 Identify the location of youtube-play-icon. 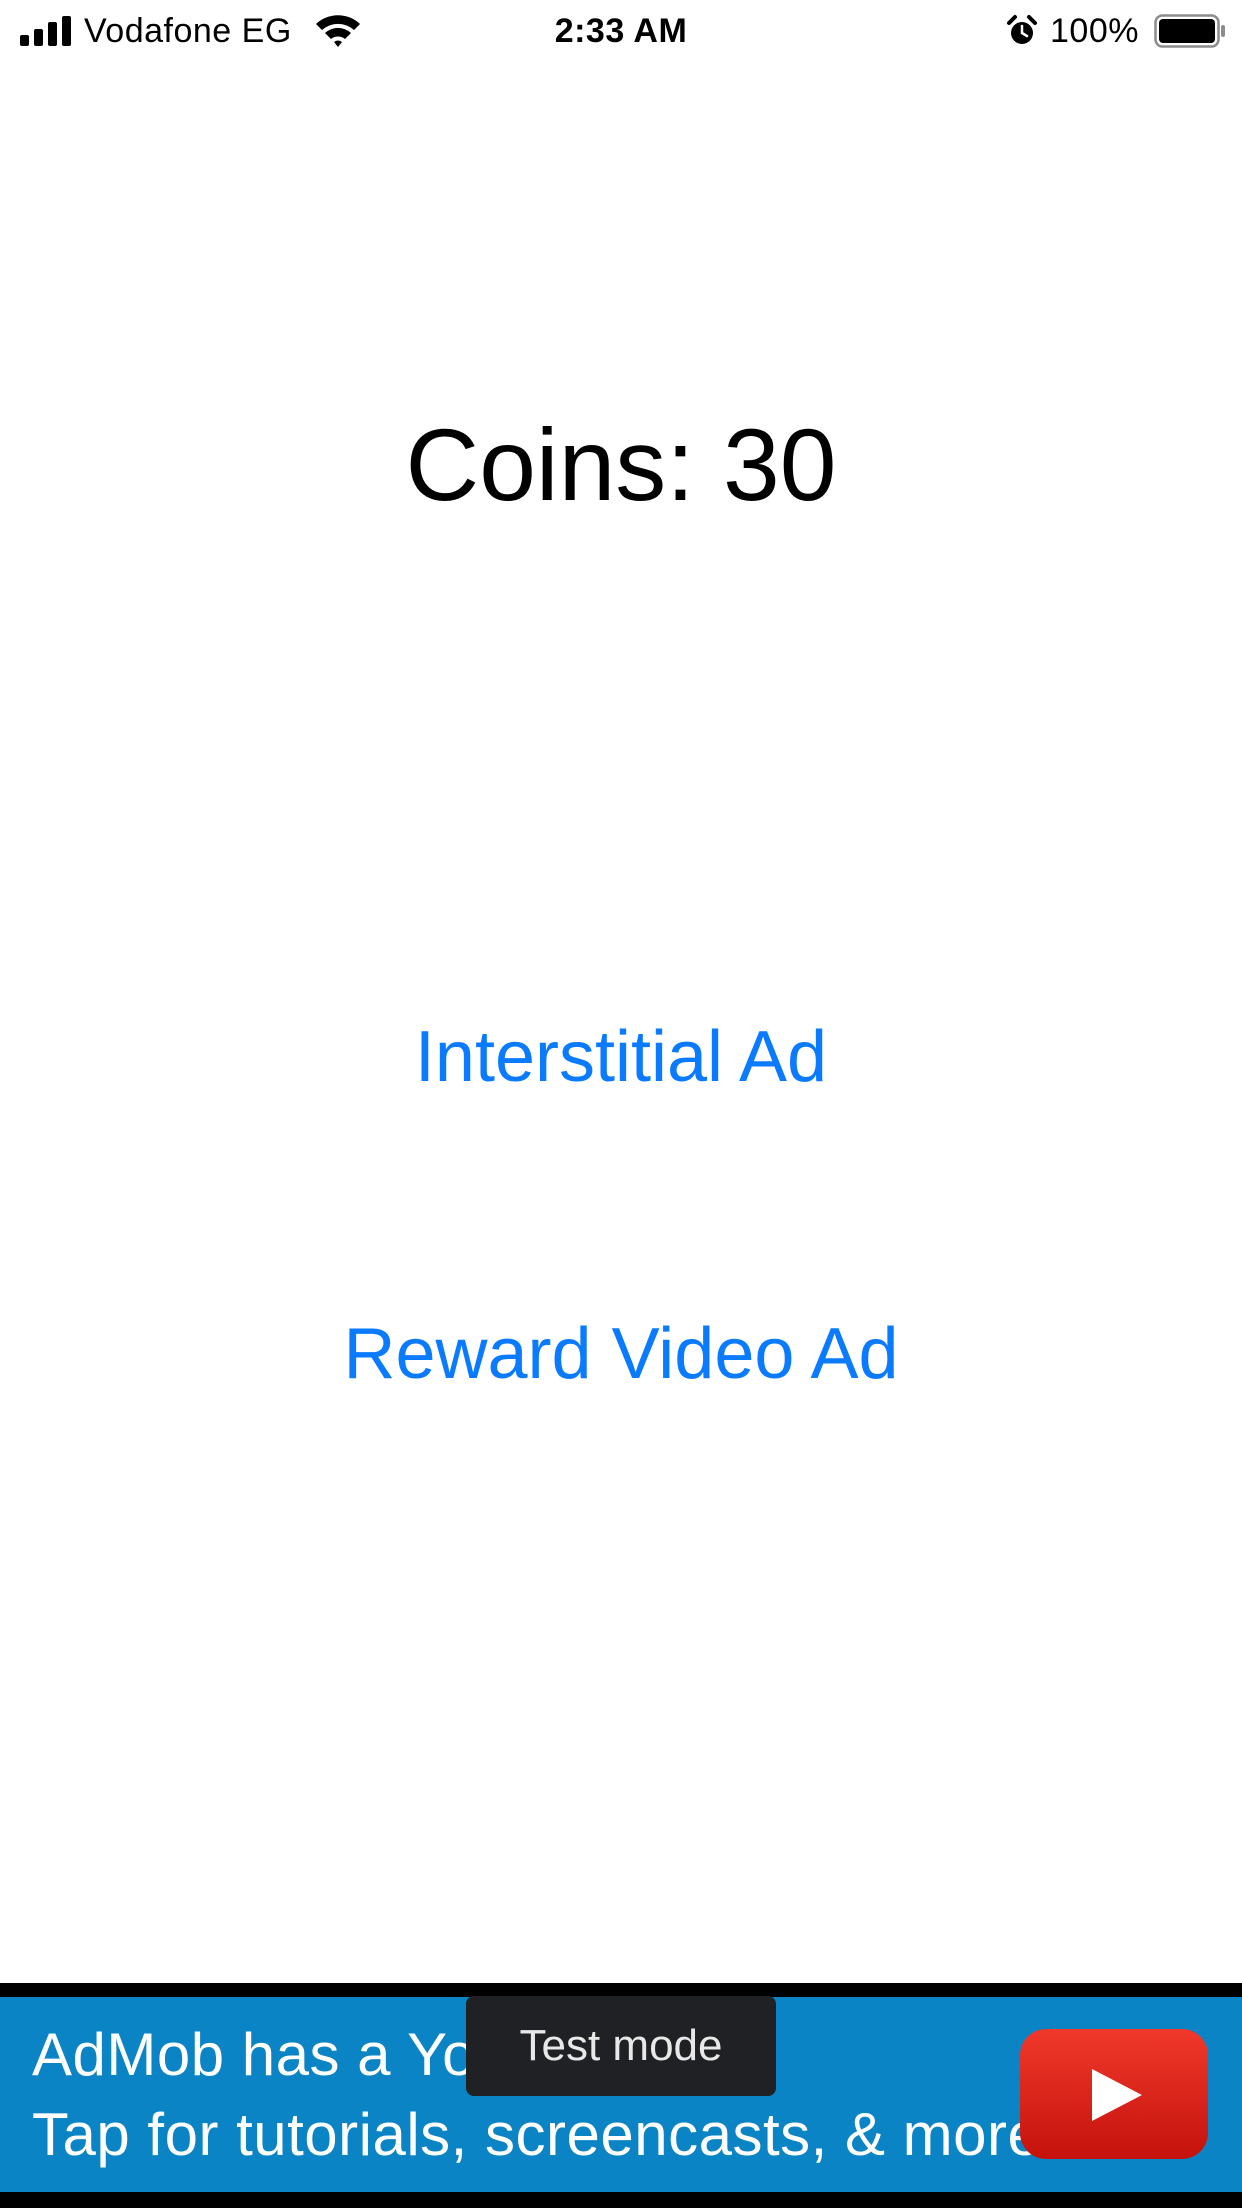
(1114, 2094).